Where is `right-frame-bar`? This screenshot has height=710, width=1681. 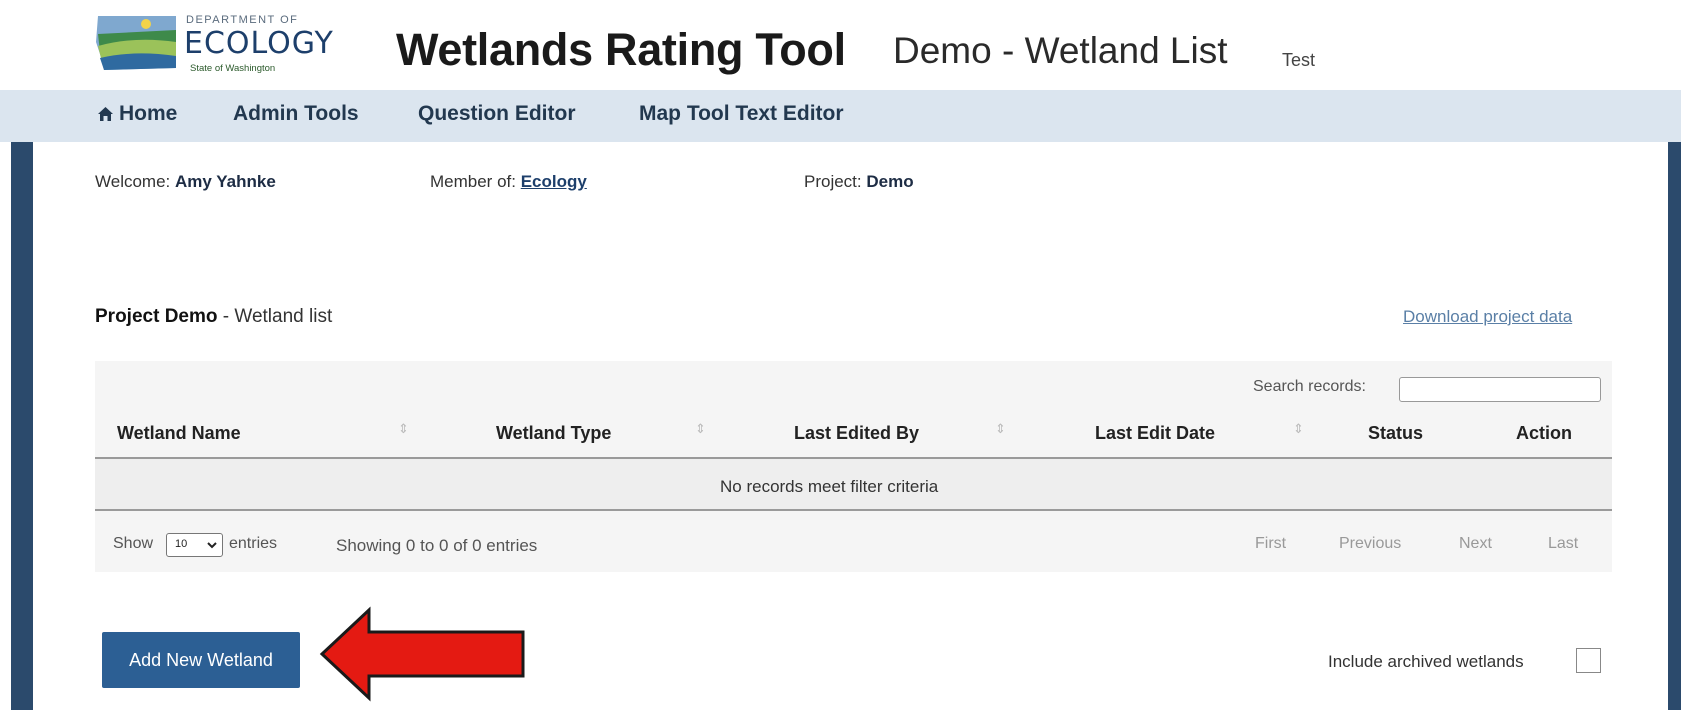 right-frame-bar is located at coordinates (1674, 426).